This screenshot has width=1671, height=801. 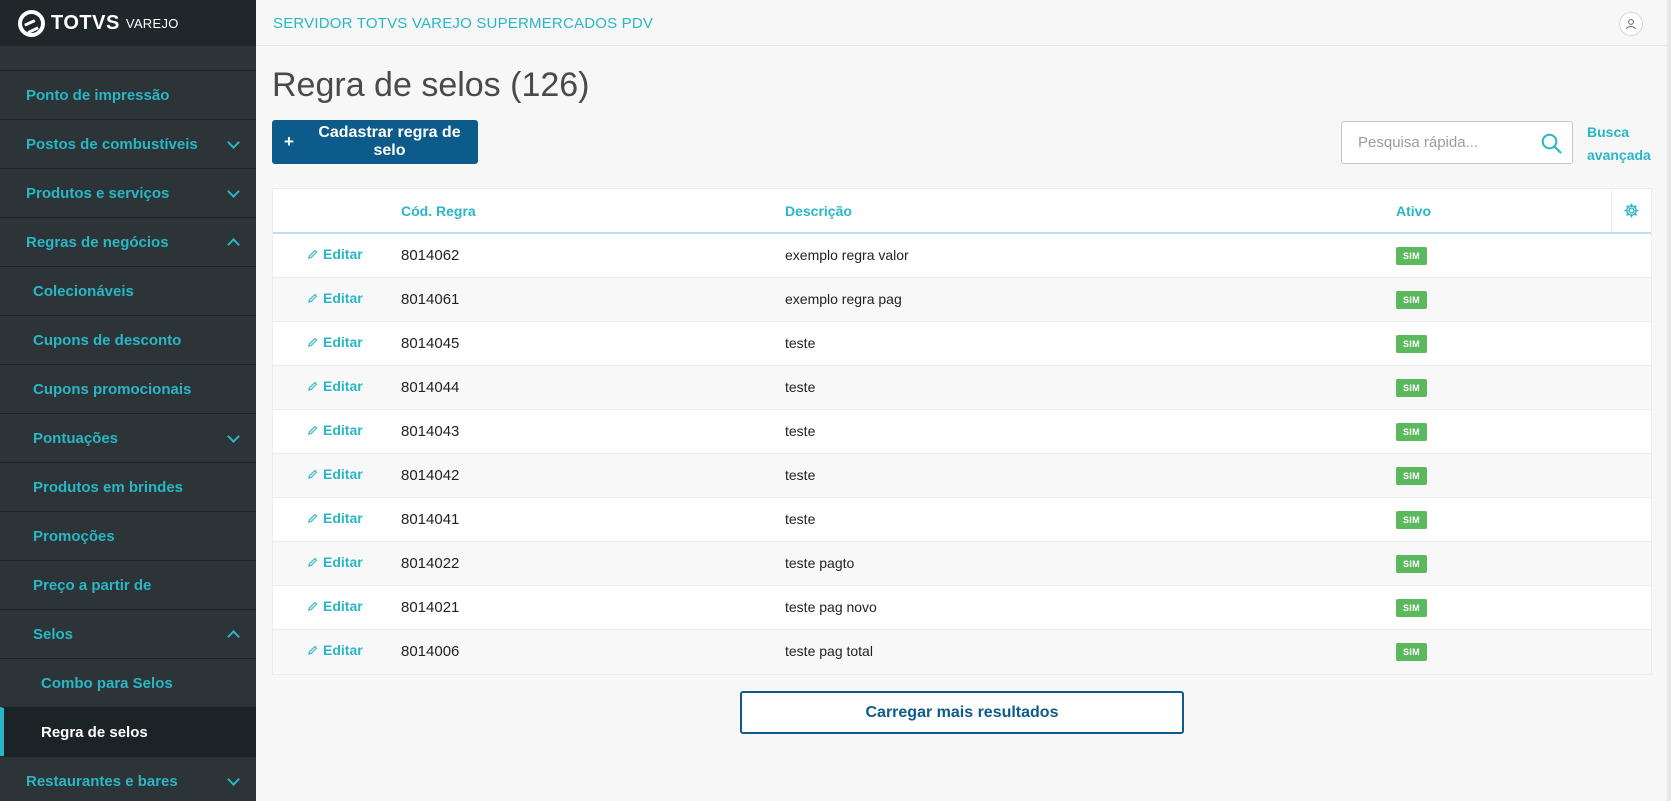 I want to click on rule-code: 8014041, so click(x=430, y=519).